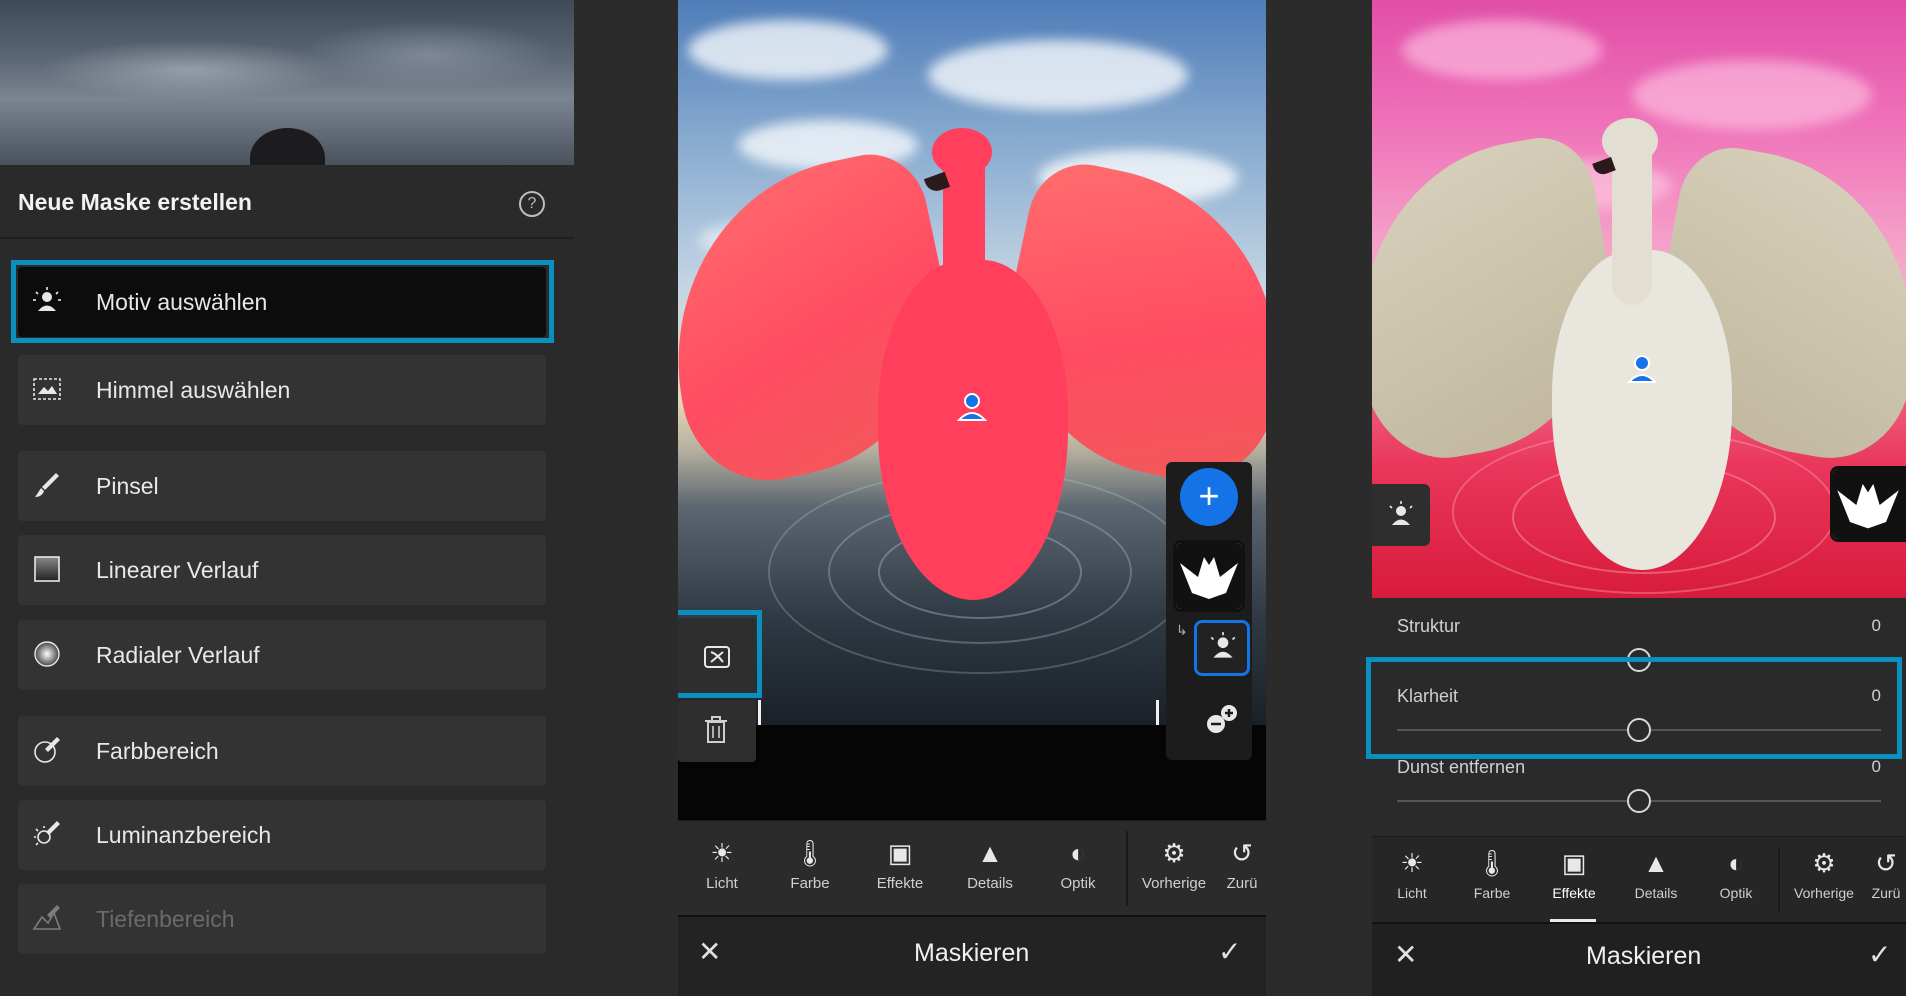 This screenshot has width=1906, height=996. I want to click on menu-item-linear-gradient: Linearer Verlauf, so click(282, 570).